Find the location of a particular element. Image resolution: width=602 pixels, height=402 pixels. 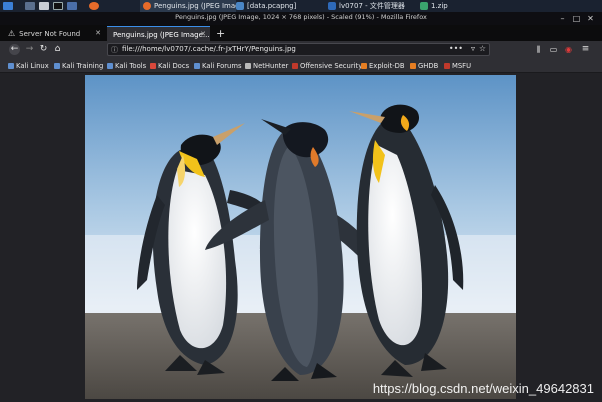

bookmark-ghdb: GHDB is located at coordinates (424, 66).